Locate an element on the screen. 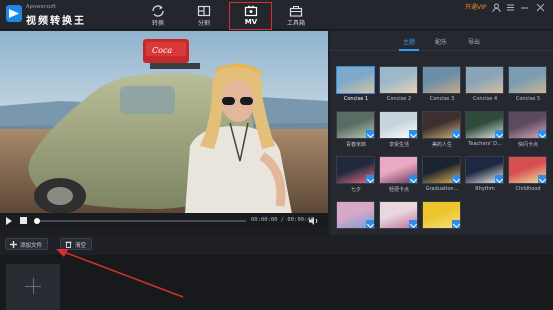 This screenshot has width=553, height=310. clear-label: 清空 is located at coordinates (81, 246).